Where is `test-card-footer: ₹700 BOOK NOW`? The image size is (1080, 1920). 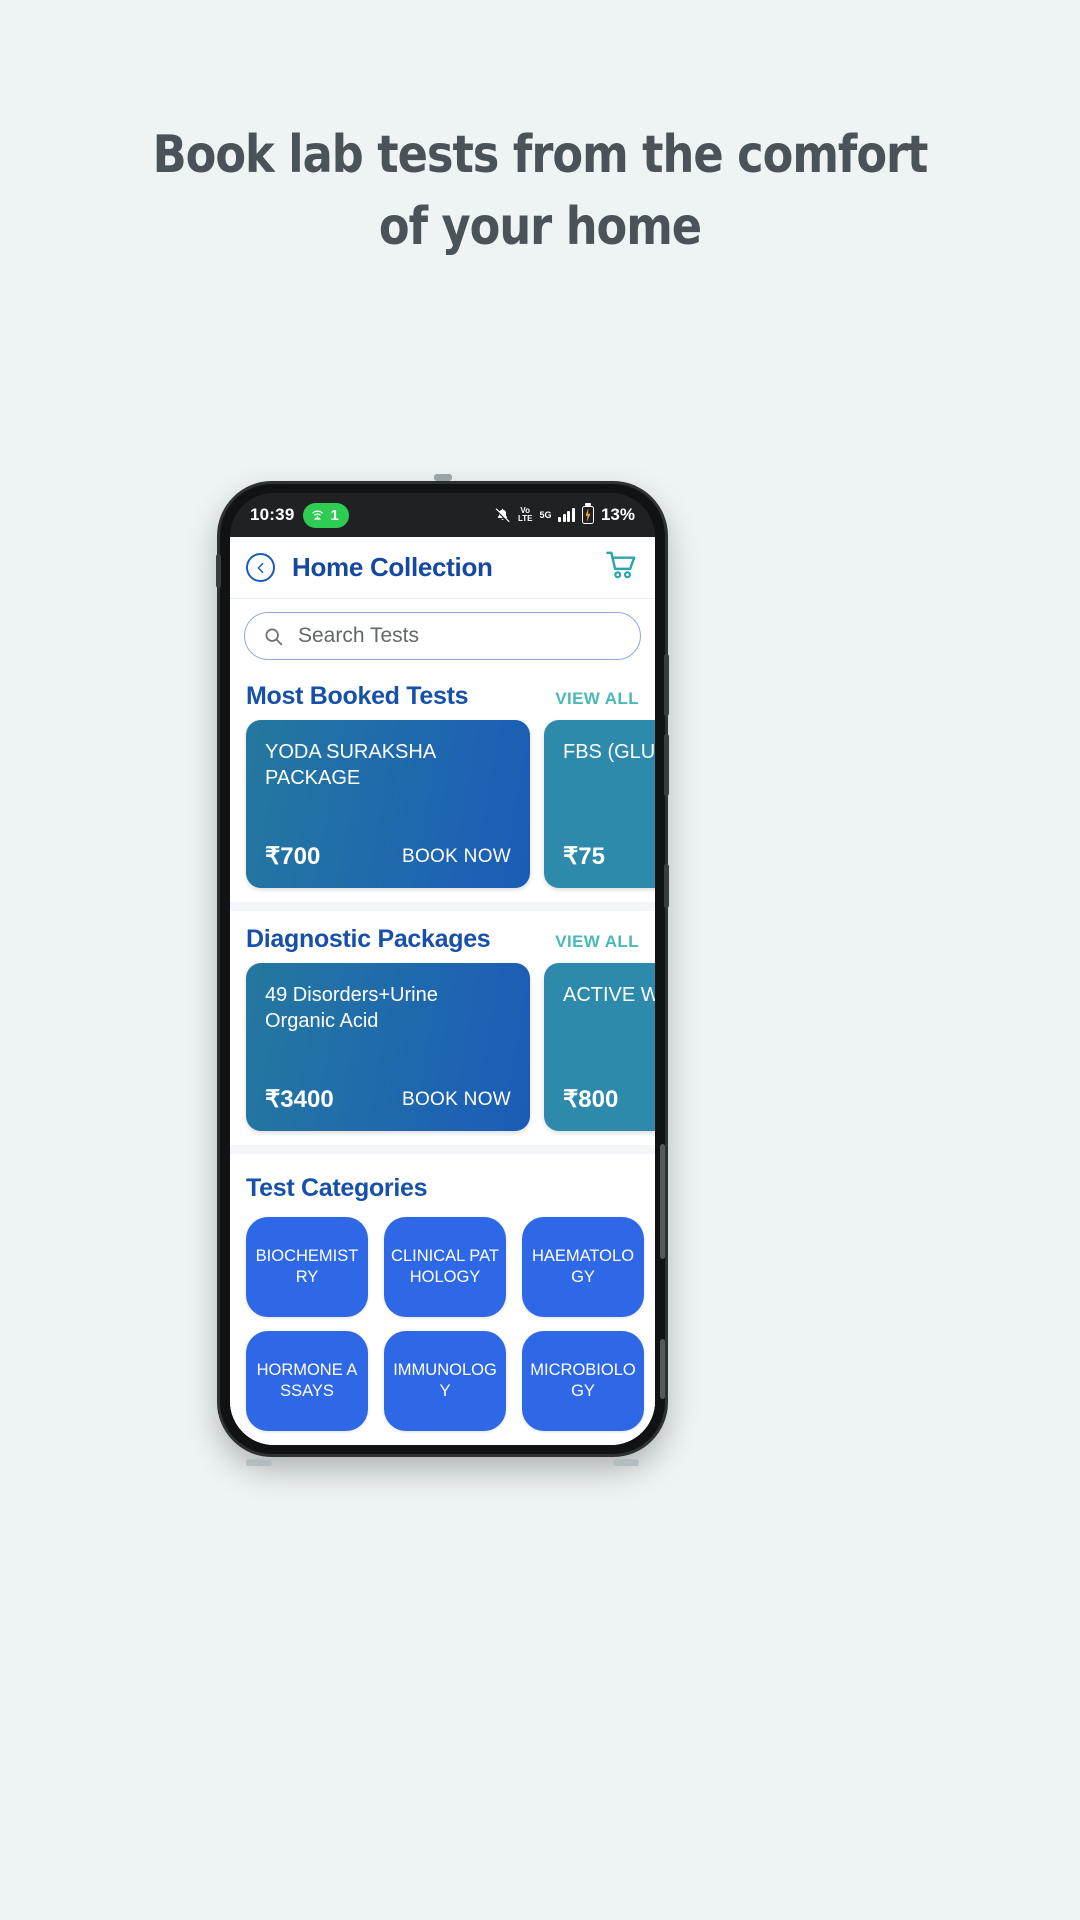 test-card-footer: ₹700 BOOK NOW is located at coordinates (388, 856).